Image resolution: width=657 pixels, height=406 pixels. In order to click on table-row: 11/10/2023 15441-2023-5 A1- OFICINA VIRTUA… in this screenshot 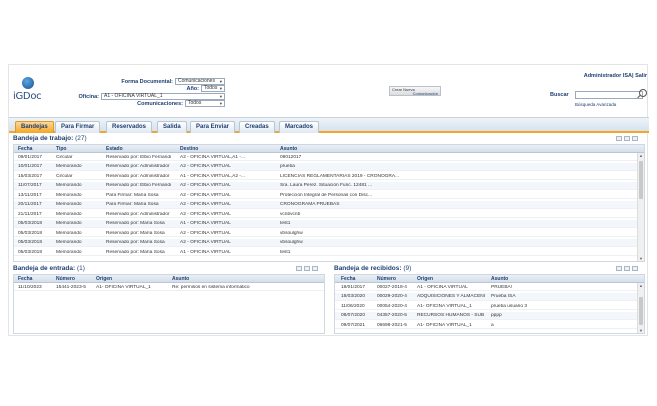, I will do `click(169, 287)`.